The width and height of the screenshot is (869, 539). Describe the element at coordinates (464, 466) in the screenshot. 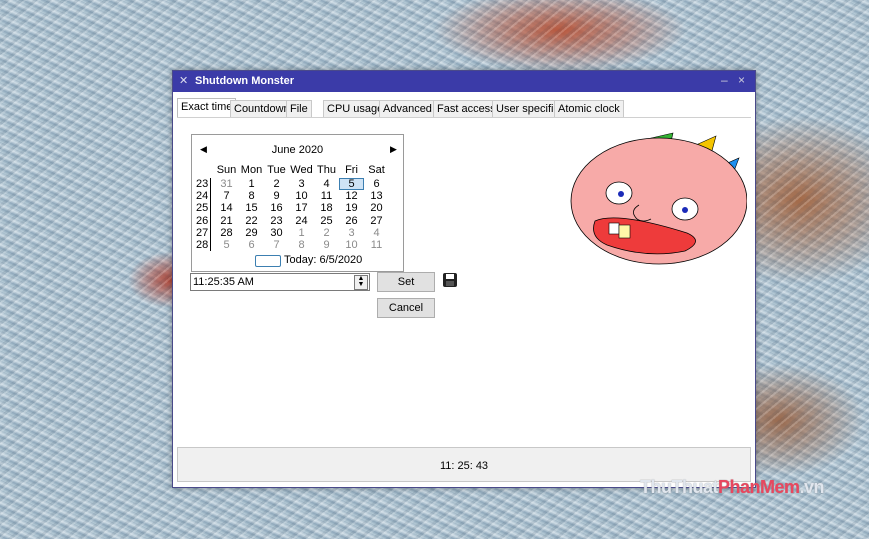

I see `current-time-readout: 11: 25: 43` at that location.